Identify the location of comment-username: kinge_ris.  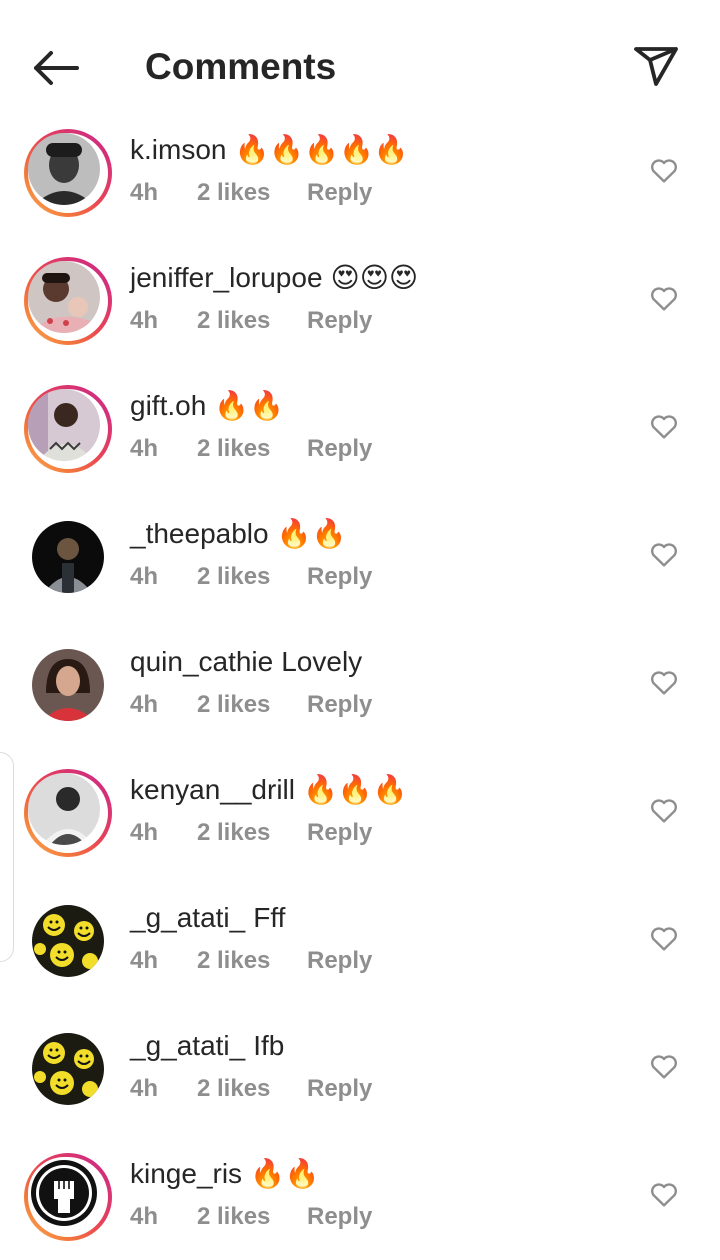
(186, 1173).